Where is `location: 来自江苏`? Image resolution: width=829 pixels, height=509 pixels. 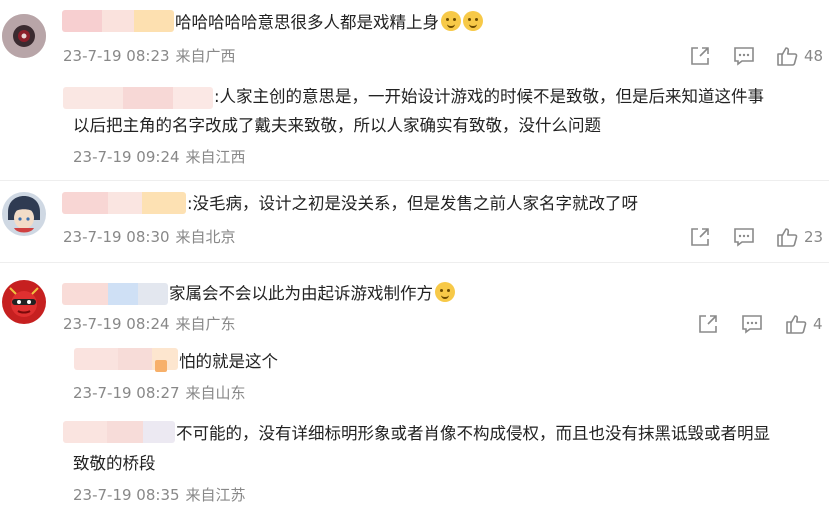
location: 来自江苏 is located at coordinates (215, 495).